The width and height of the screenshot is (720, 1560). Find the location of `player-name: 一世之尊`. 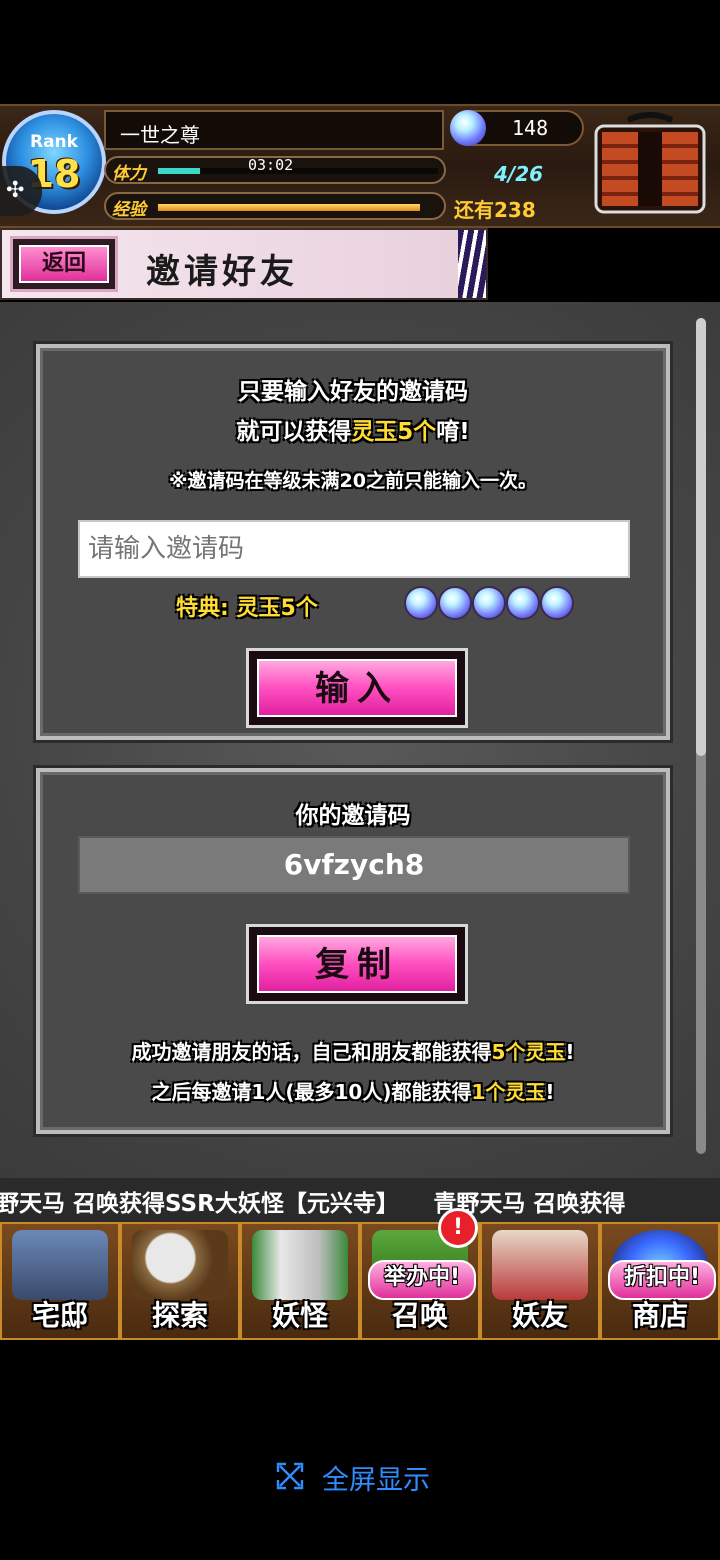

player-name: 一世之尊 is located at coordinates (160, 135).